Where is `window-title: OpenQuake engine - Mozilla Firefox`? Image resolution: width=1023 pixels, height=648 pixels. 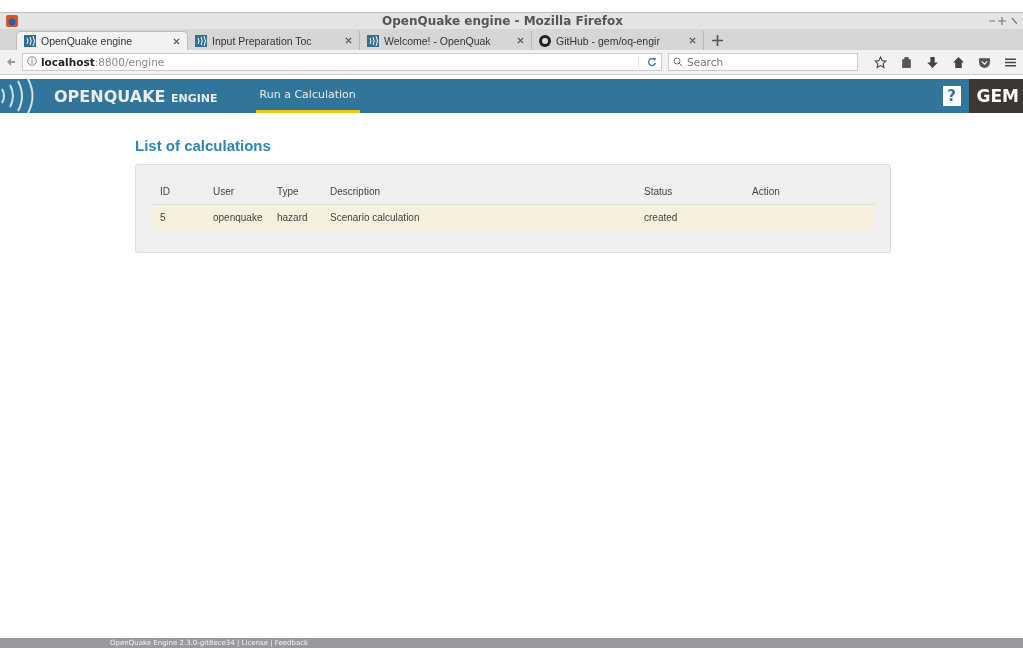 window-title: OpenQuake engine - Mozilla Firefox is located at coordinates (502, 21).